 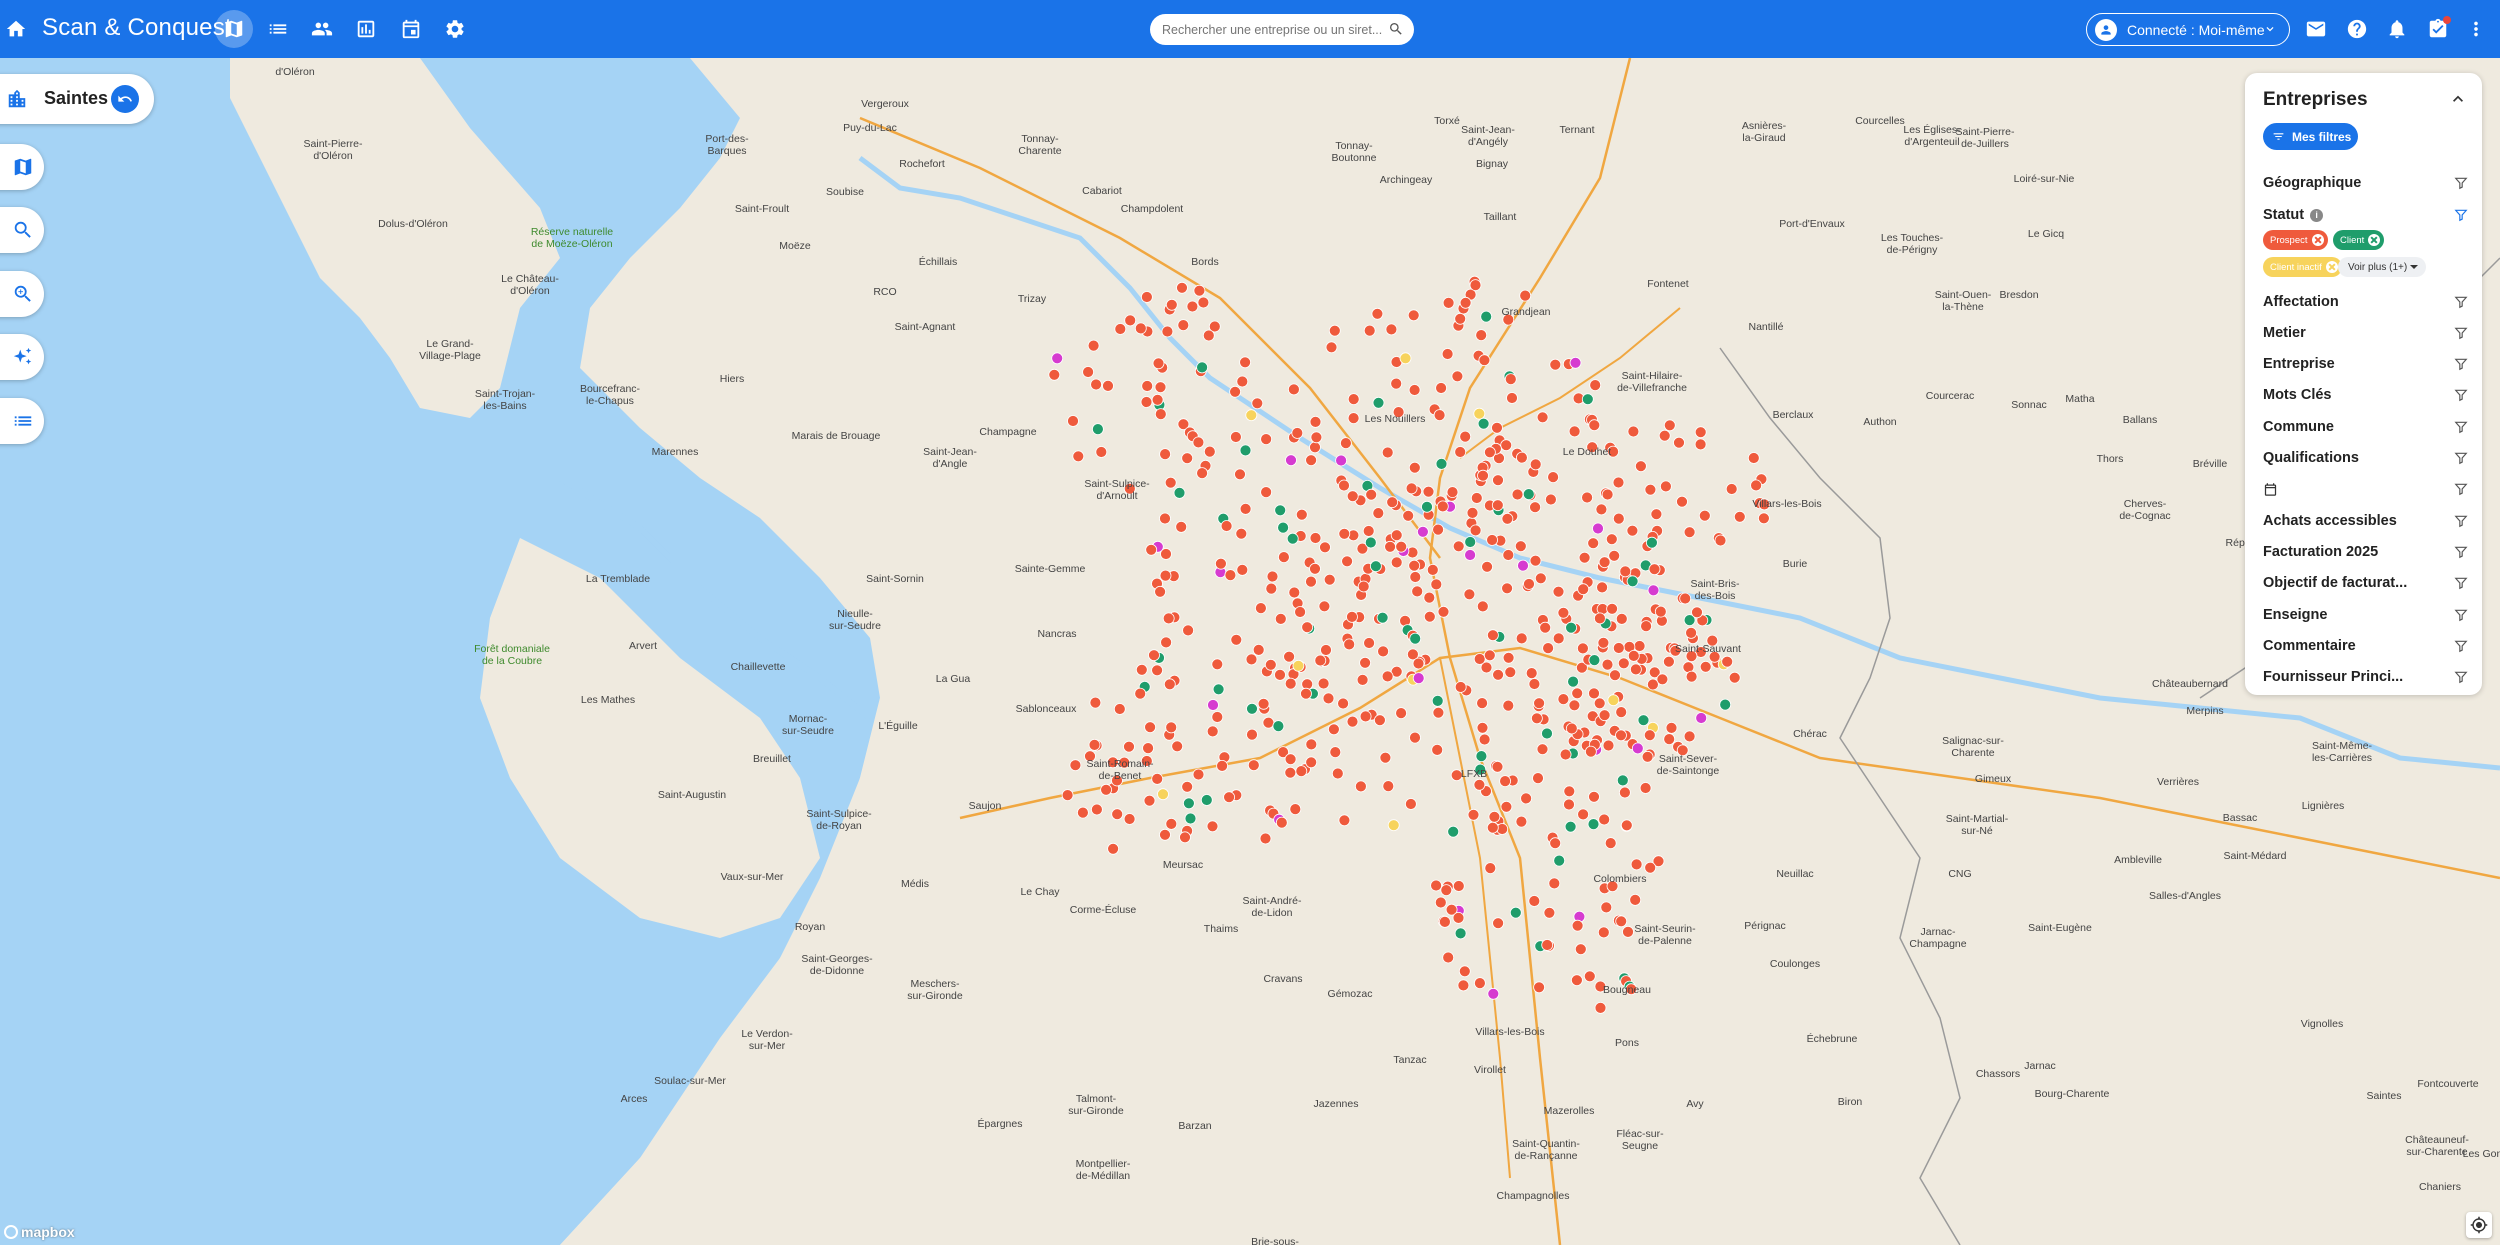 What do you see at coordinates (2365, 427) in the screenshot?
I see `filter-row: Commune` at bounding box center [2365, 427].